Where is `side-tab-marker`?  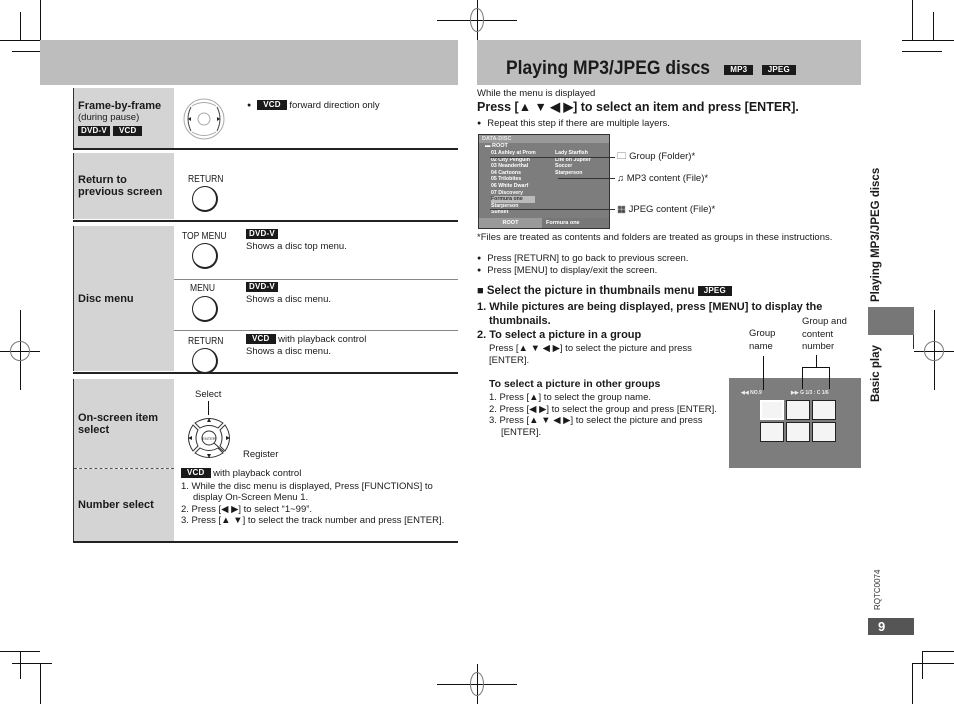
side-tab-marker is located at coordinates (891, 321).